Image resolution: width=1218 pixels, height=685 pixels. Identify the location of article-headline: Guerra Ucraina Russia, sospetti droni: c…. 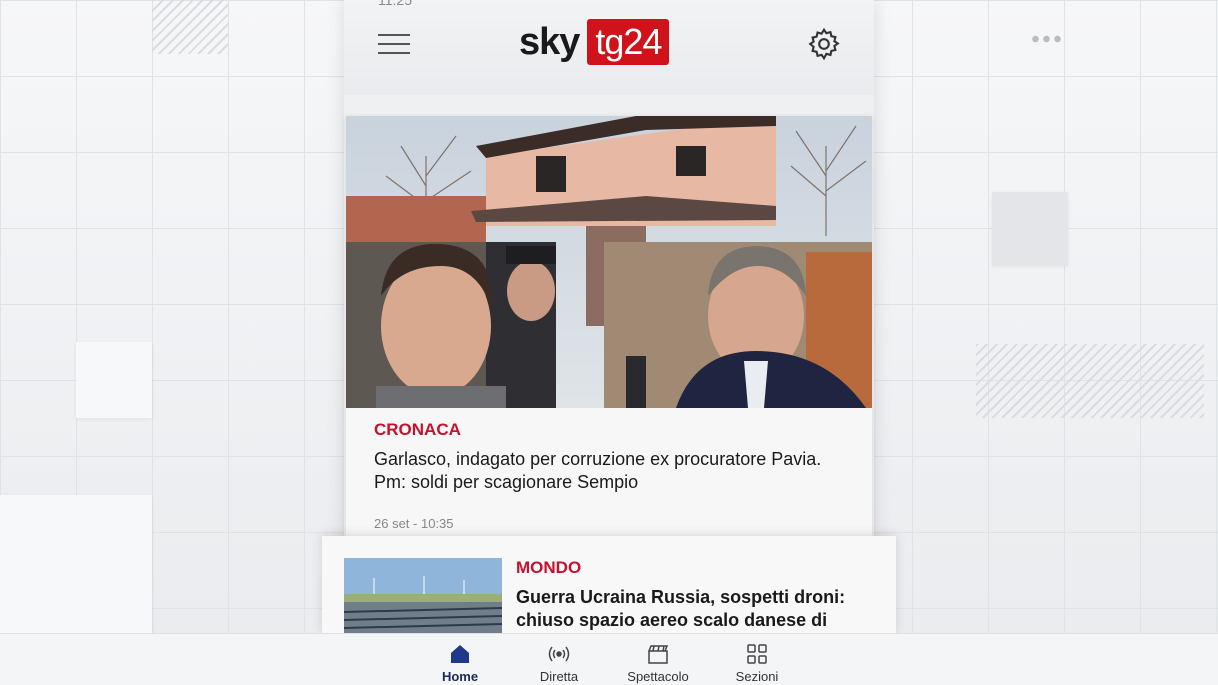
(686, 609).